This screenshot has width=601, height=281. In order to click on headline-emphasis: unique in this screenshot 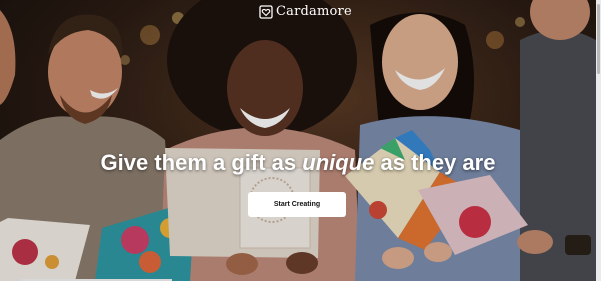, I will do `click(338, 162)`.